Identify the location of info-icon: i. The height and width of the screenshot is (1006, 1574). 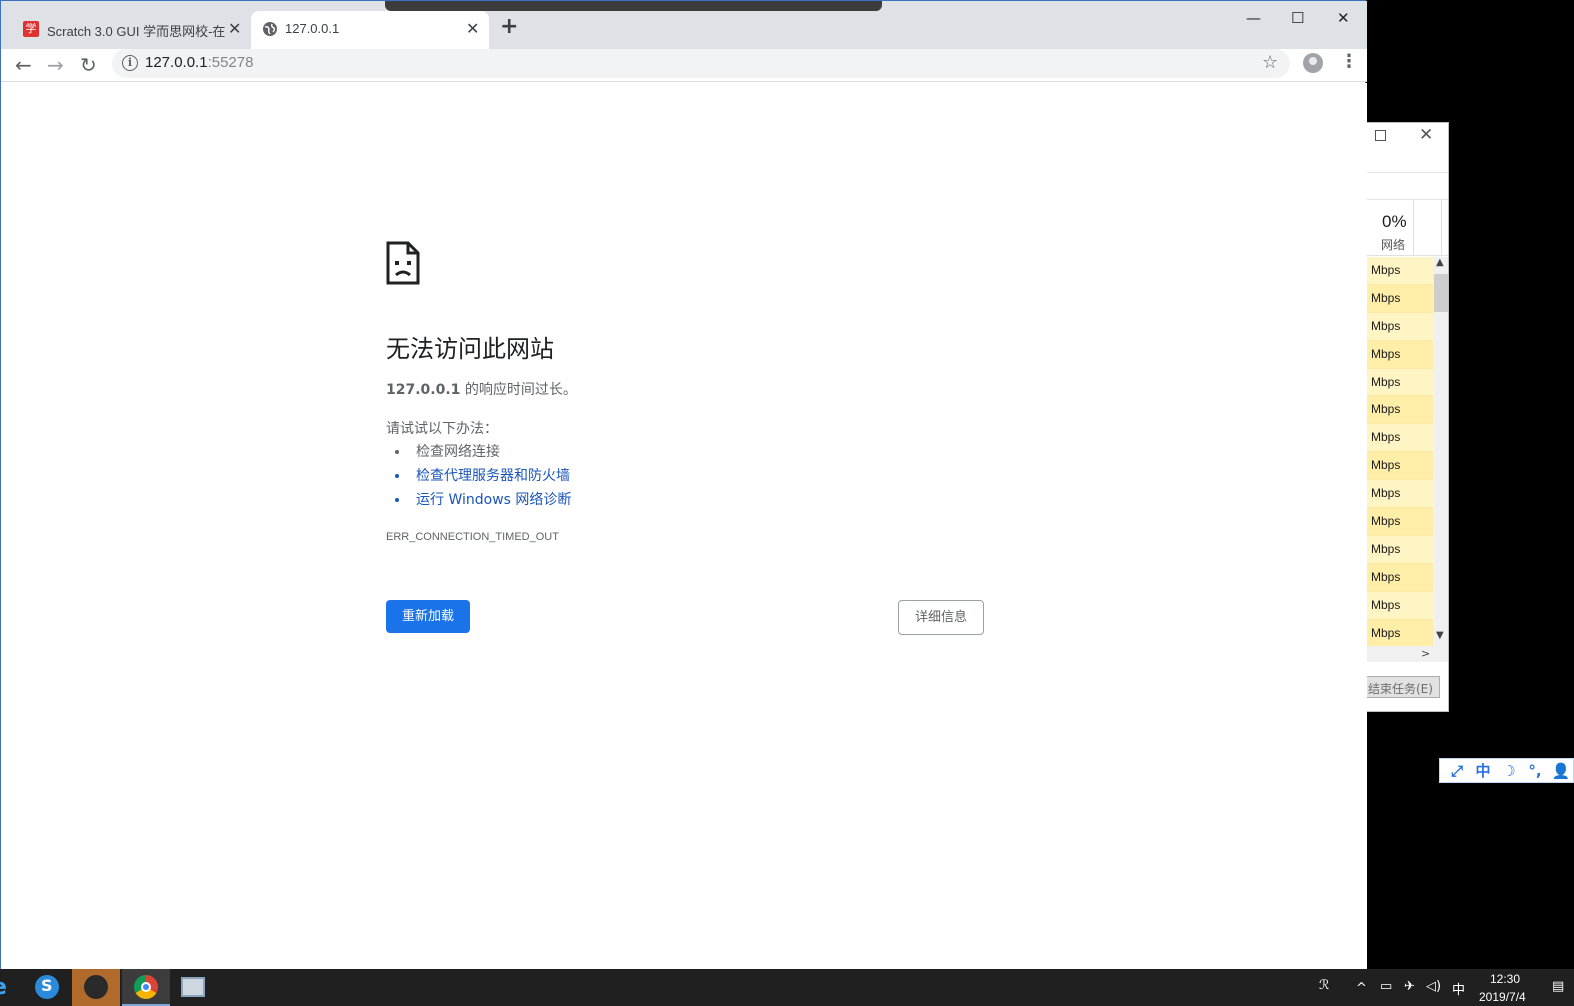
(130, 63).